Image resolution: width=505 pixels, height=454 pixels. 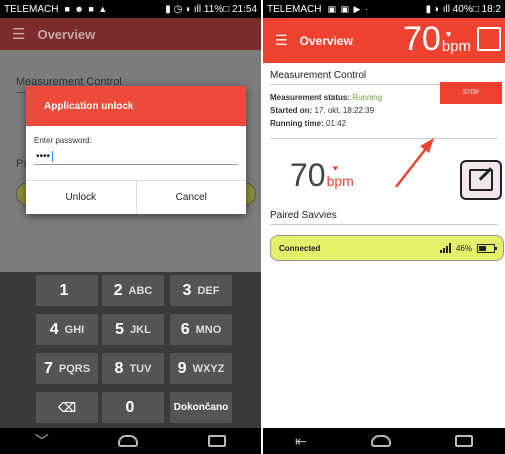 What do you see at coordinates (133, 290) in the screenshot?
I see `key-2: 2 ABC` at bounding box center [133, 290].